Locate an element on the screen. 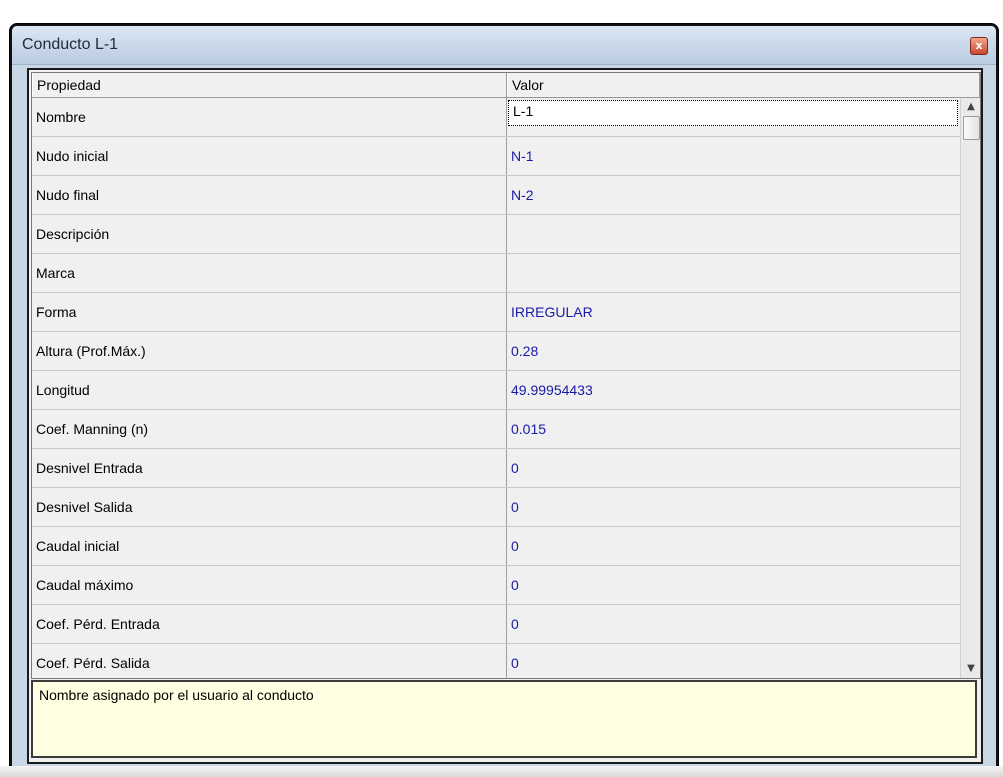  property-value-input: L-1 is located at coordinates (733, 113).